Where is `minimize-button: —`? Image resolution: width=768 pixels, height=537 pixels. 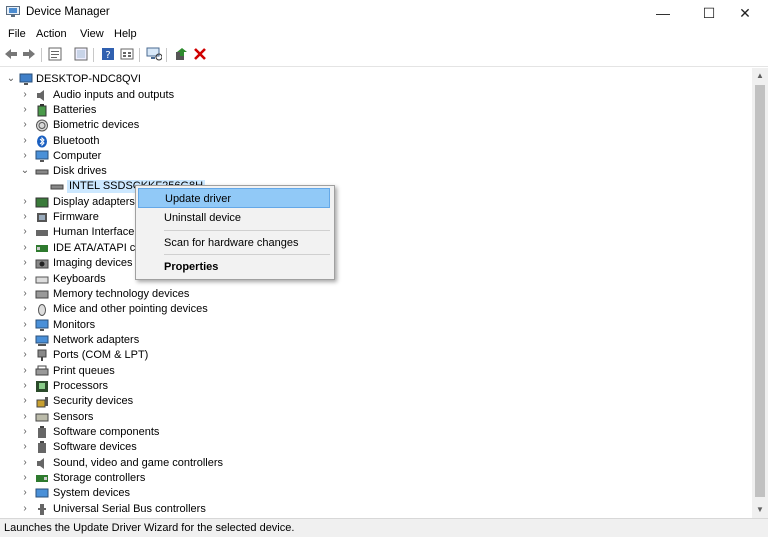
minimize-button: — is located at coordinates (663, 13).